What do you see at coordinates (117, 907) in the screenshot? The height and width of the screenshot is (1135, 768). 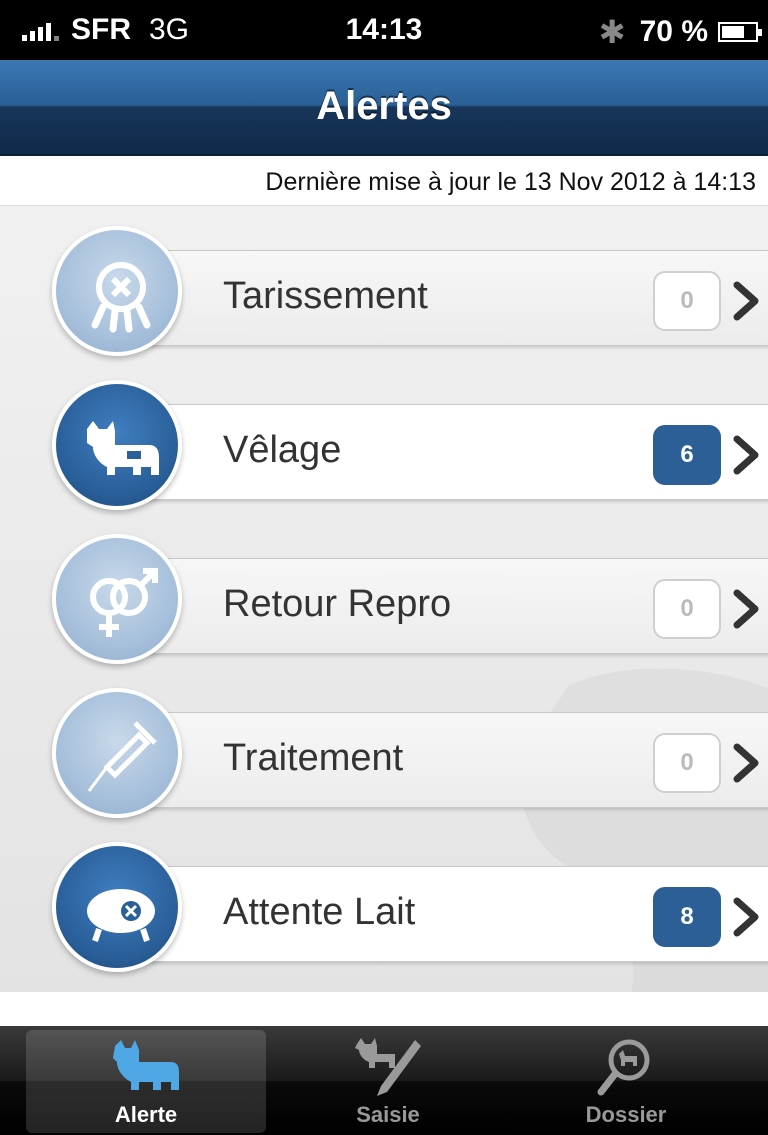 I see `milk-tank-icon` at bounding box center [117, 907].